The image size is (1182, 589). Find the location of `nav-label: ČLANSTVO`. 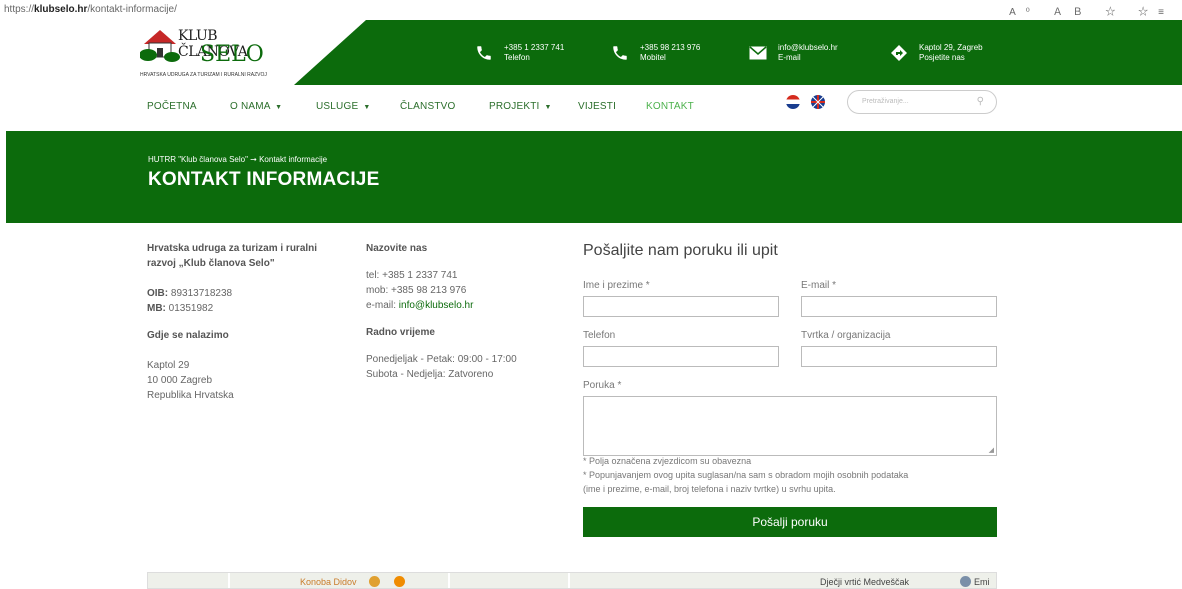

nav-label: ČLANSTVO is located at coordinates (428, 106).